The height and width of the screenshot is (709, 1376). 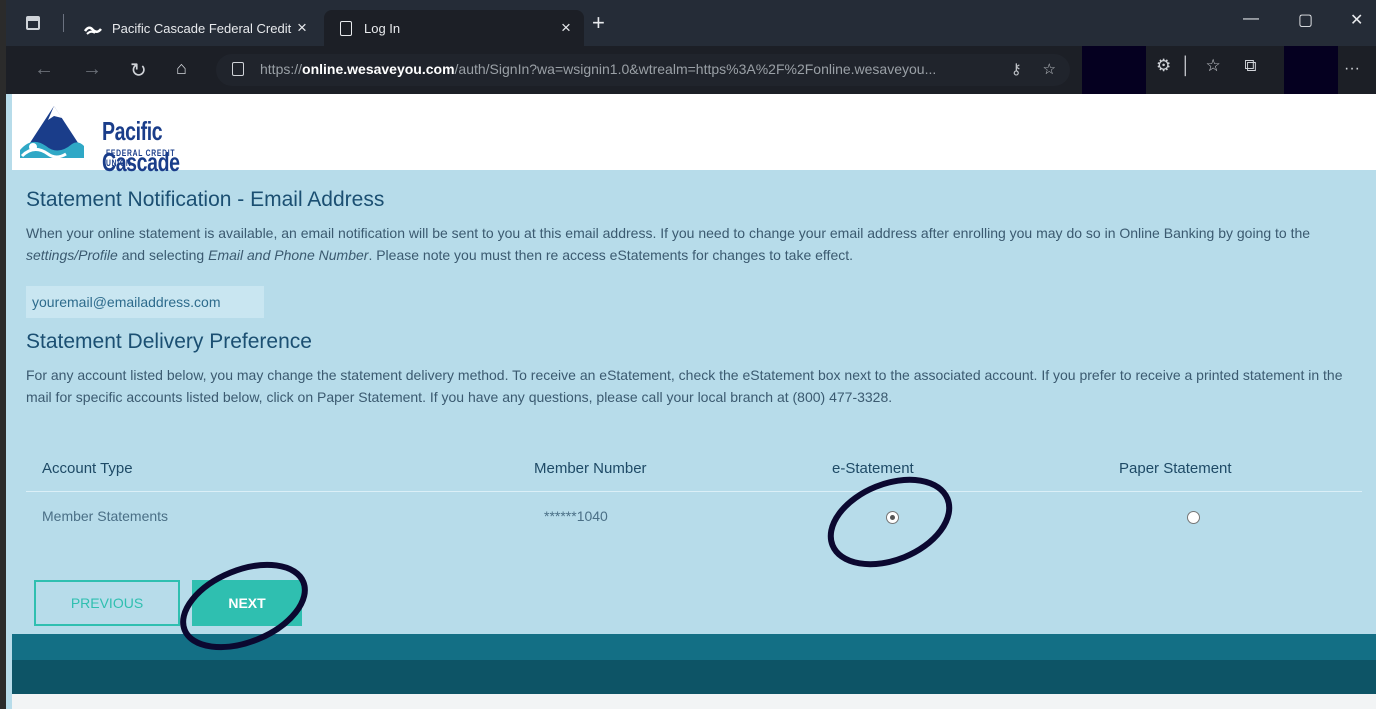 What do you see at coordinates (873, 468) in the screenshot?
I see `header-e-statement: e-Statement` at bounding box center [873, 468].